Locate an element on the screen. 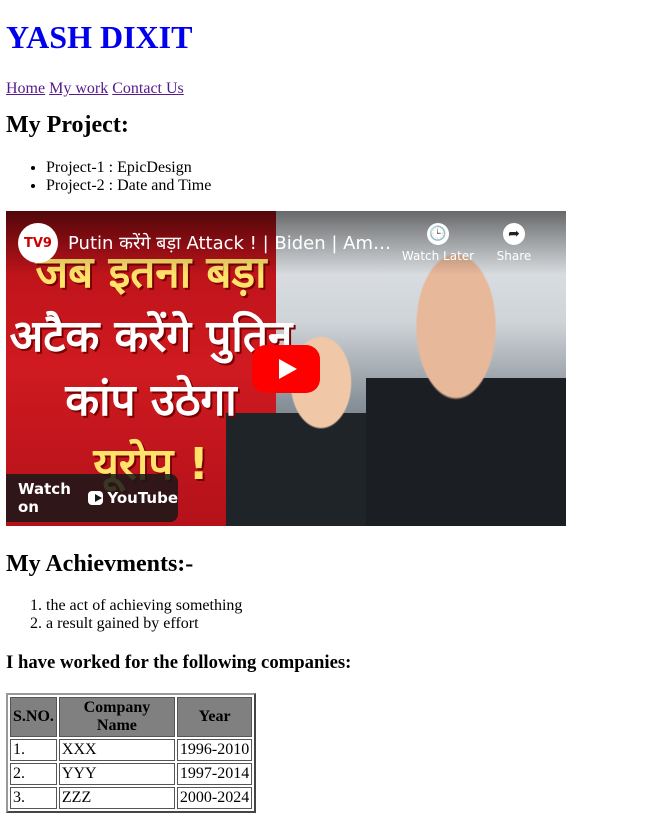  nav-link-home: Home is located at coordinates (25, 88).